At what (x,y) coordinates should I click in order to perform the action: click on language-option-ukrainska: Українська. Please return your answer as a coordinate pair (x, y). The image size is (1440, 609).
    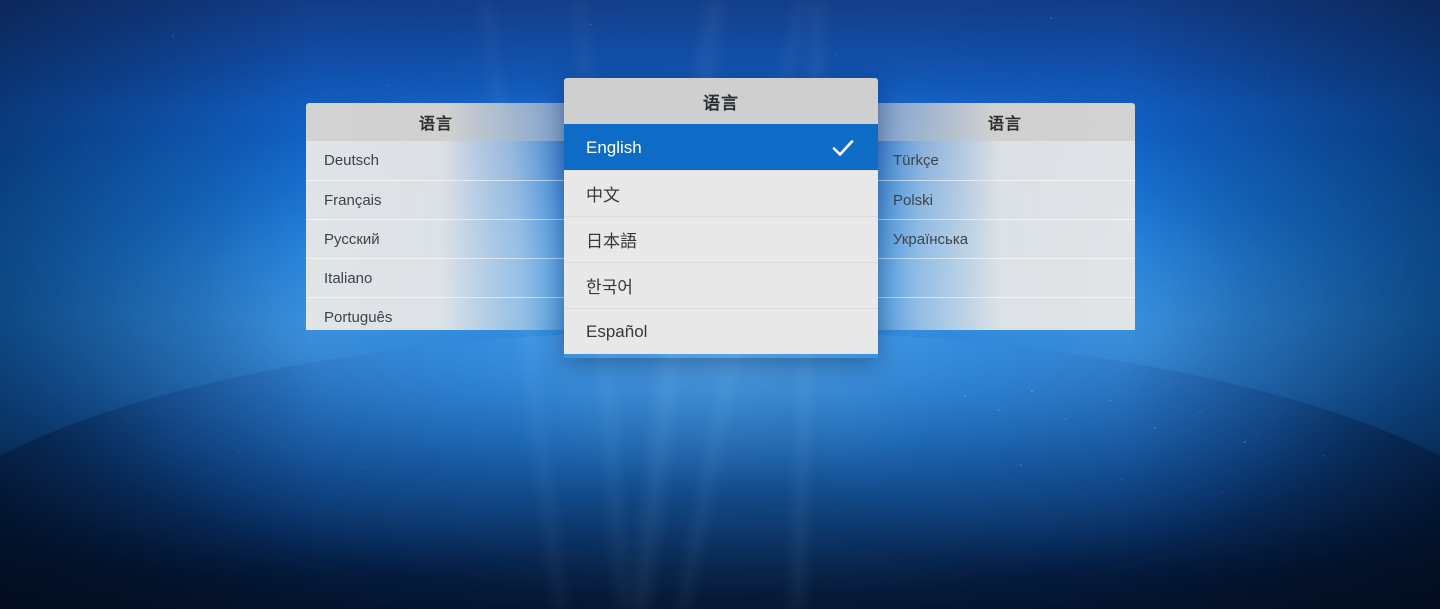
    Looking at the image, I should click on (1005, 238).